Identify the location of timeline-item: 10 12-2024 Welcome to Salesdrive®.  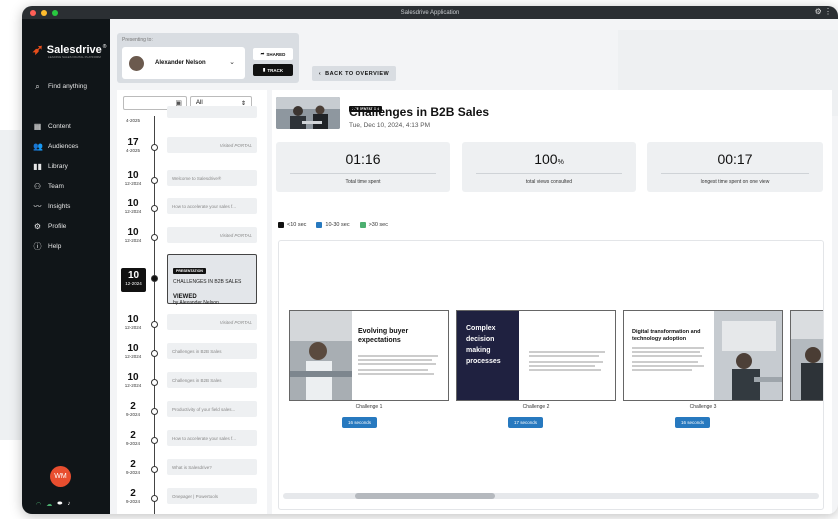
(192, 181).